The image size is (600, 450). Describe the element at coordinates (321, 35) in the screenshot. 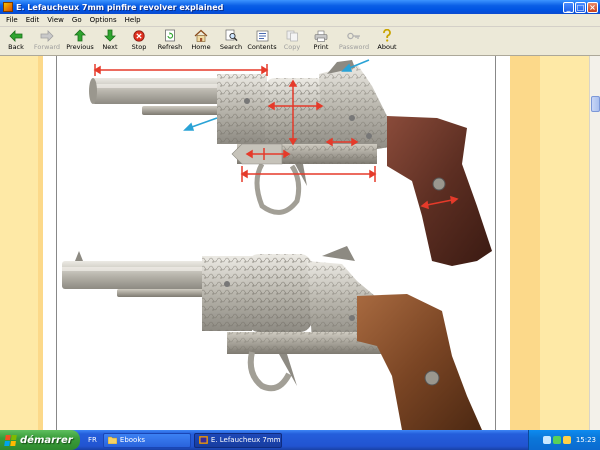

I see `print-icon` at that location.